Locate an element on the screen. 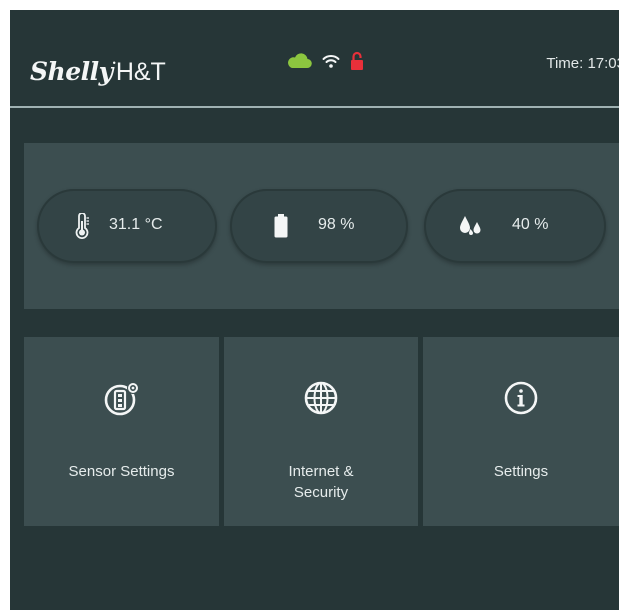  humidity-drops-icon is located at coordinates (471, 226).